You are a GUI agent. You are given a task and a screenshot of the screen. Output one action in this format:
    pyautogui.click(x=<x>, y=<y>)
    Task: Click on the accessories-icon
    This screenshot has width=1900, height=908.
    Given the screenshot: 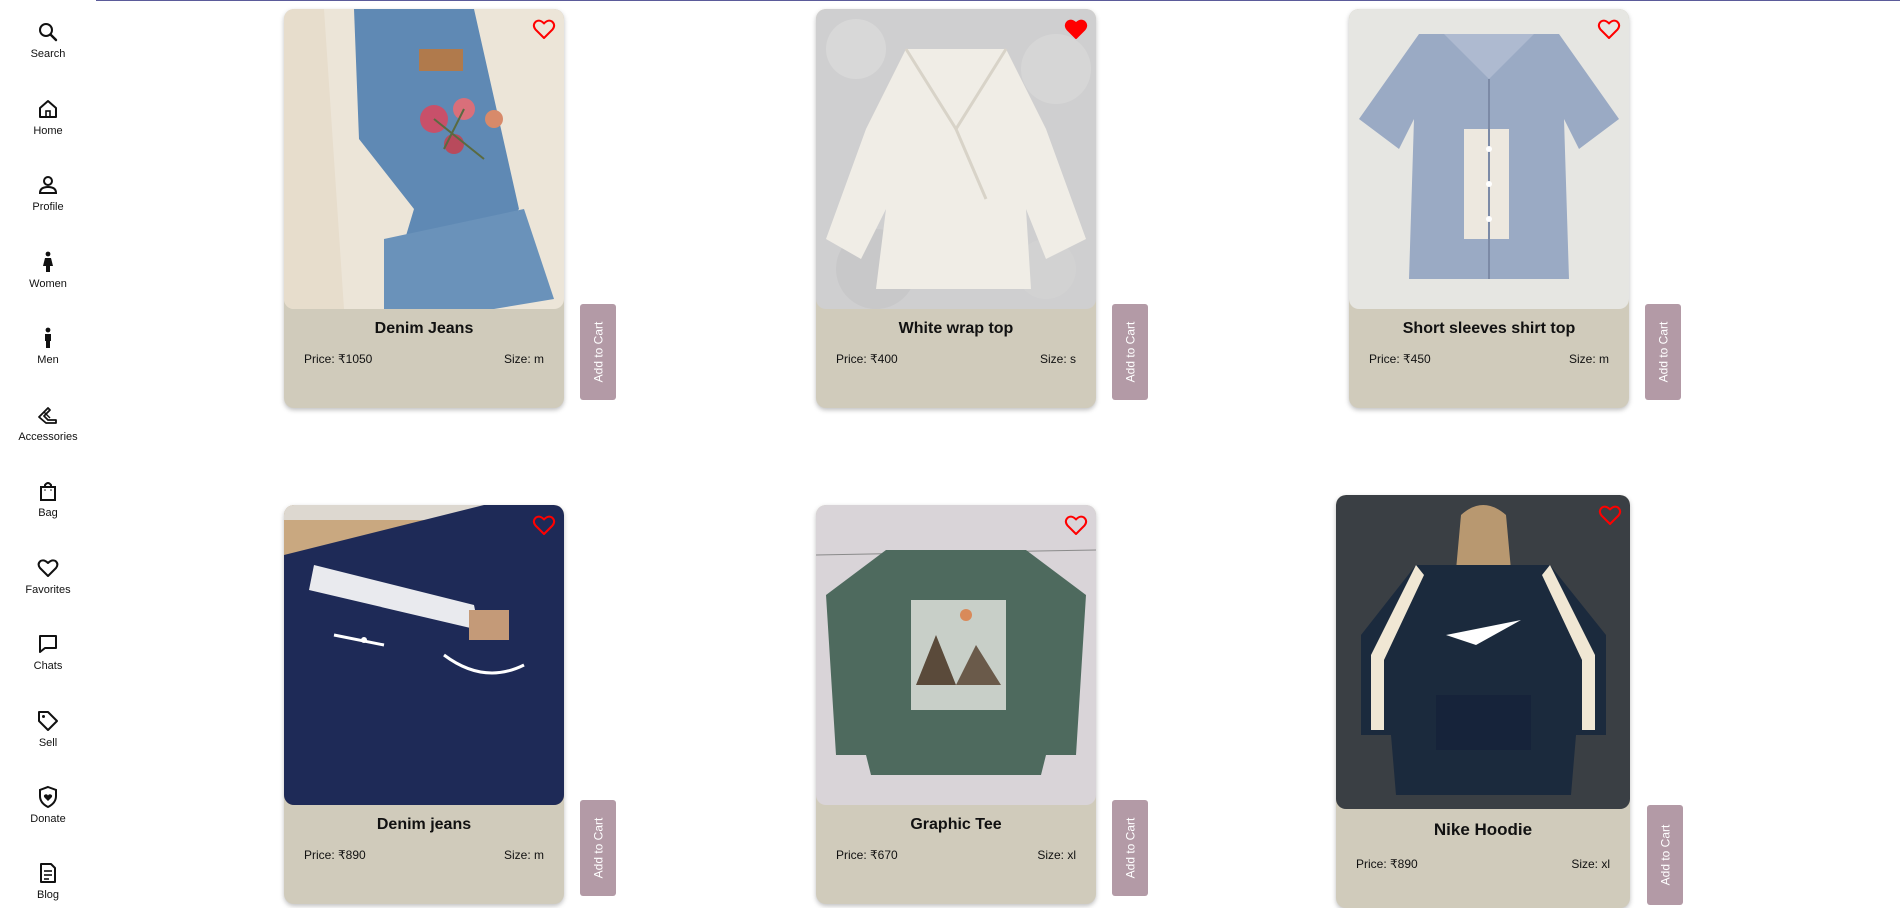 What is the action you would take?
    pyautogui.click(x=47, y=415)
    